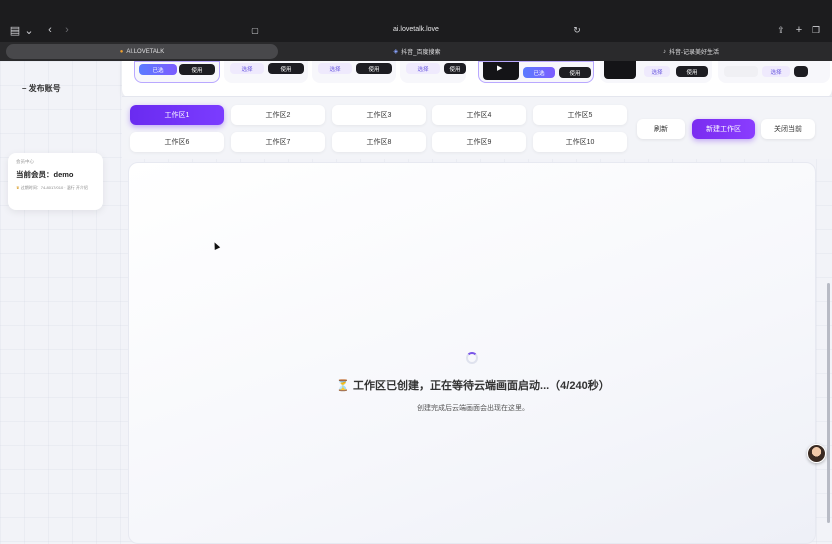  What do you see at coordinates (145, 51) in the screenshot?
I see `tab-label: AI.LOVETALK` at bounding box center [145, 51].